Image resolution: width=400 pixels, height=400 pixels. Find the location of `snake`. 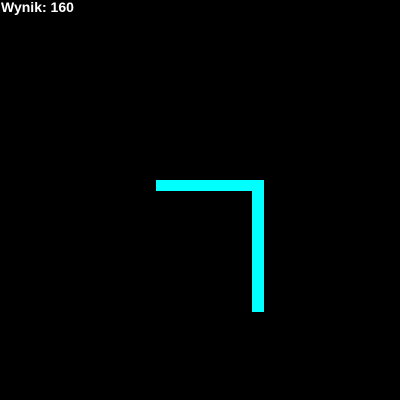

snake is located at coordinates (210, 246).